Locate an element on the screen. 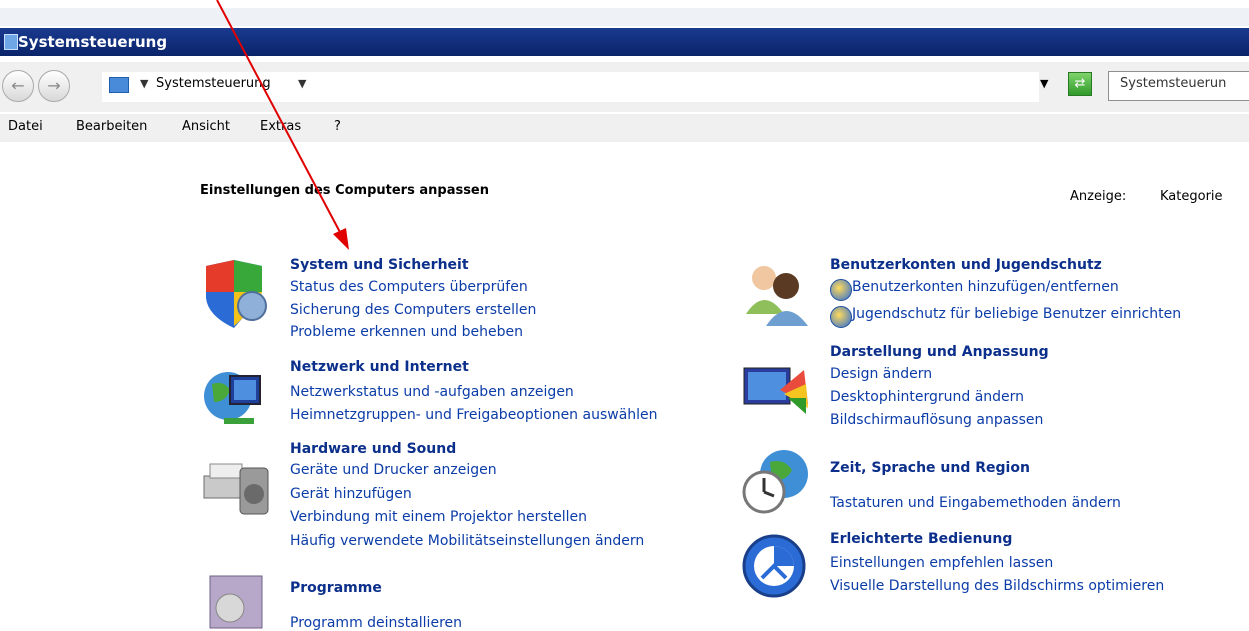 This screenshot has width=1249, height=631. menu-help: ? is located at coordinates (337, 126).